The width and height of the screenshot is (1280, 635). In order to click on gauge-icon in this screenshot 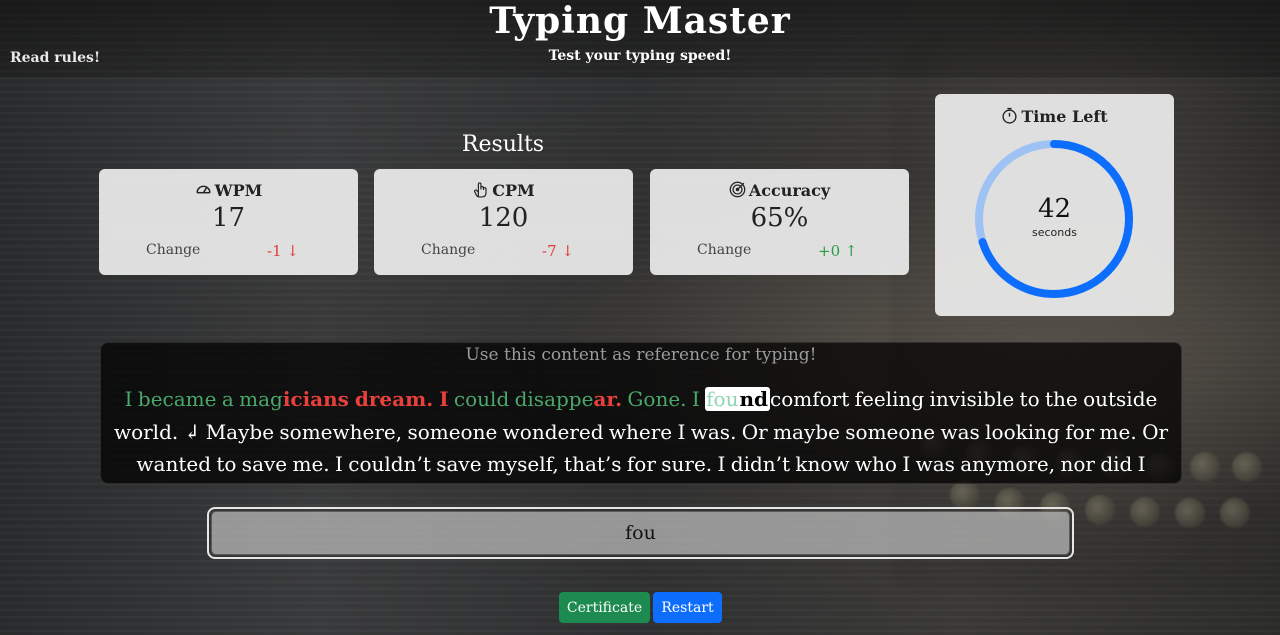, I will do `click(203, 189)`.